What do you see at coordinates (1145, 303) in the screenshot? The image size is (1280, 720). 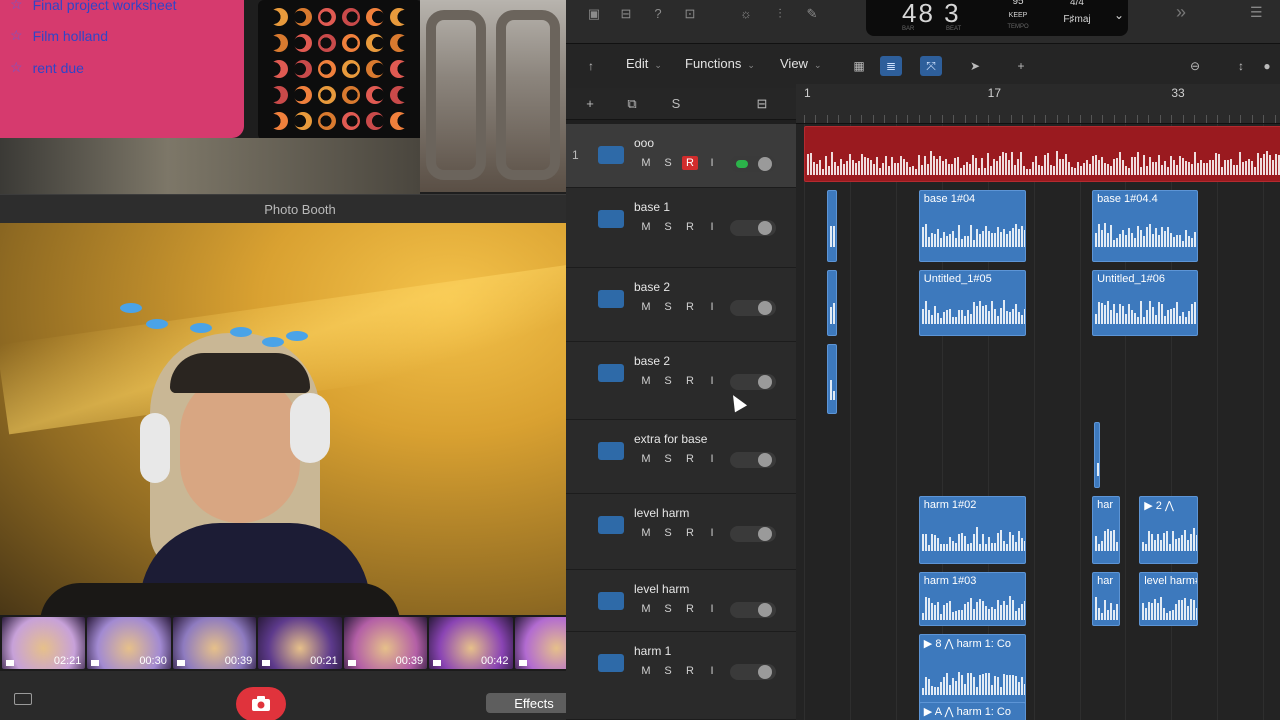 I see `audio-region: Untitled_1#06` at bounding box center [1145, 303].